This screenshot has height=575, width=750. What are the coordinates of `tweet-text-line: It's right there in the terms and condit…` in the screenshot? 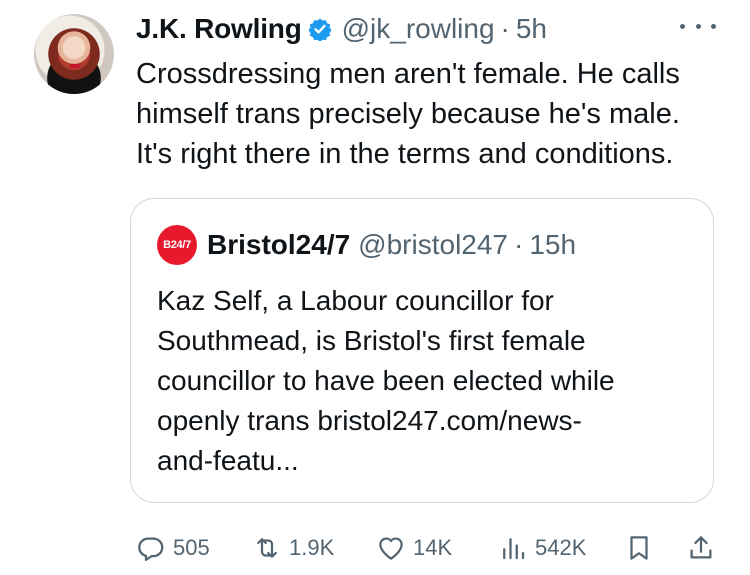 It's located at (405, 154).